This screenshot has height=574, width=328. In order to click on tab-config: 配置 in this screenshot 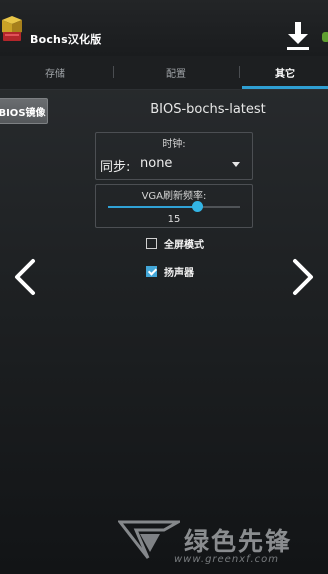, I will do `click(176, 72)`.